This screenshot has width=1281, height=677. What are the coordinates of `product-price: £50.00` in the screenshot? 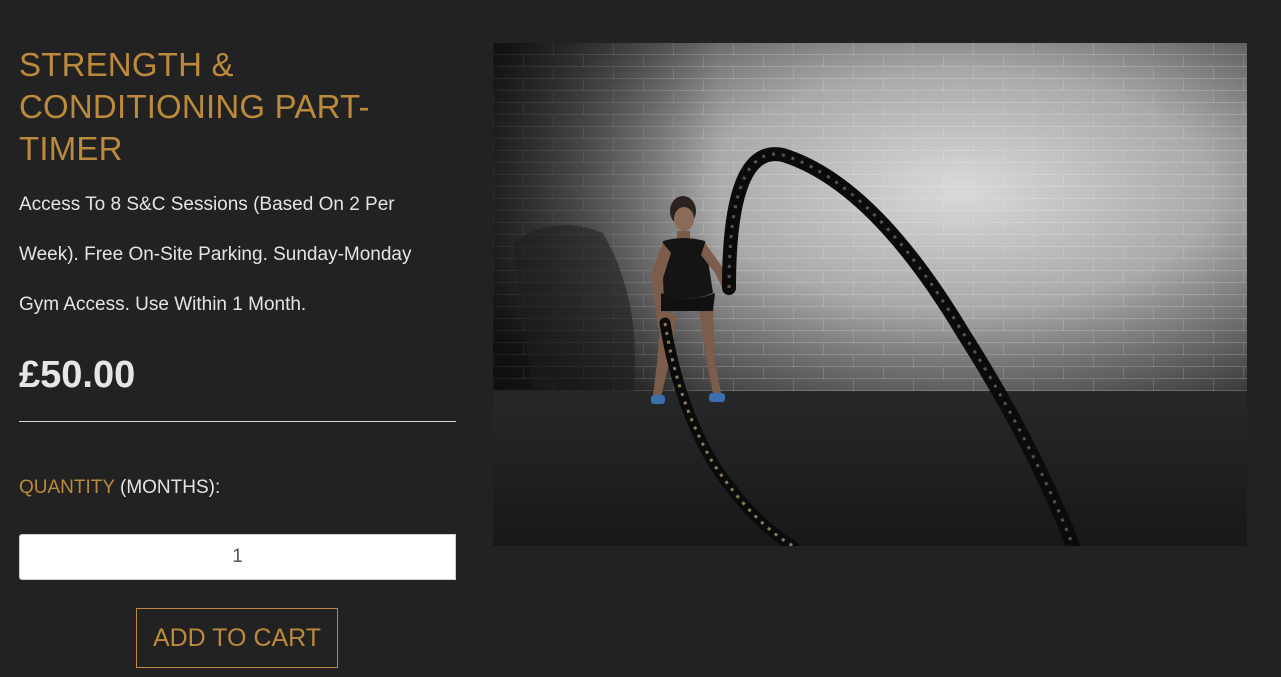 It's located at (77, 375).